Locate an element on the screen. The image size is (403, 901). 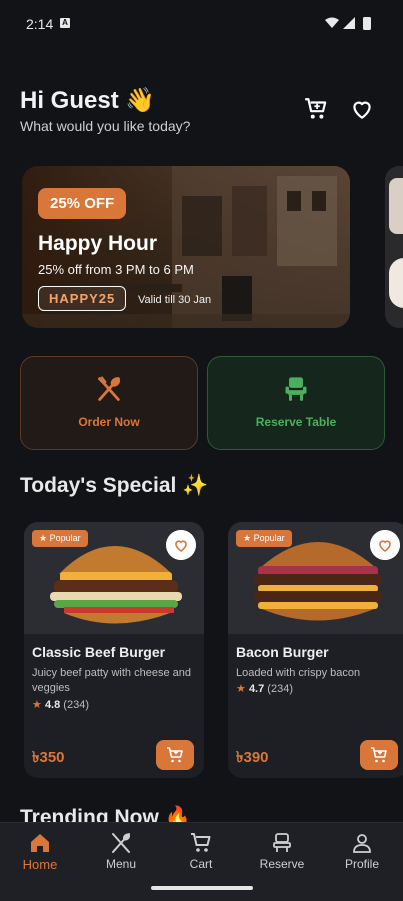
status-time: 2:14 is located at coordinates (40, 24).